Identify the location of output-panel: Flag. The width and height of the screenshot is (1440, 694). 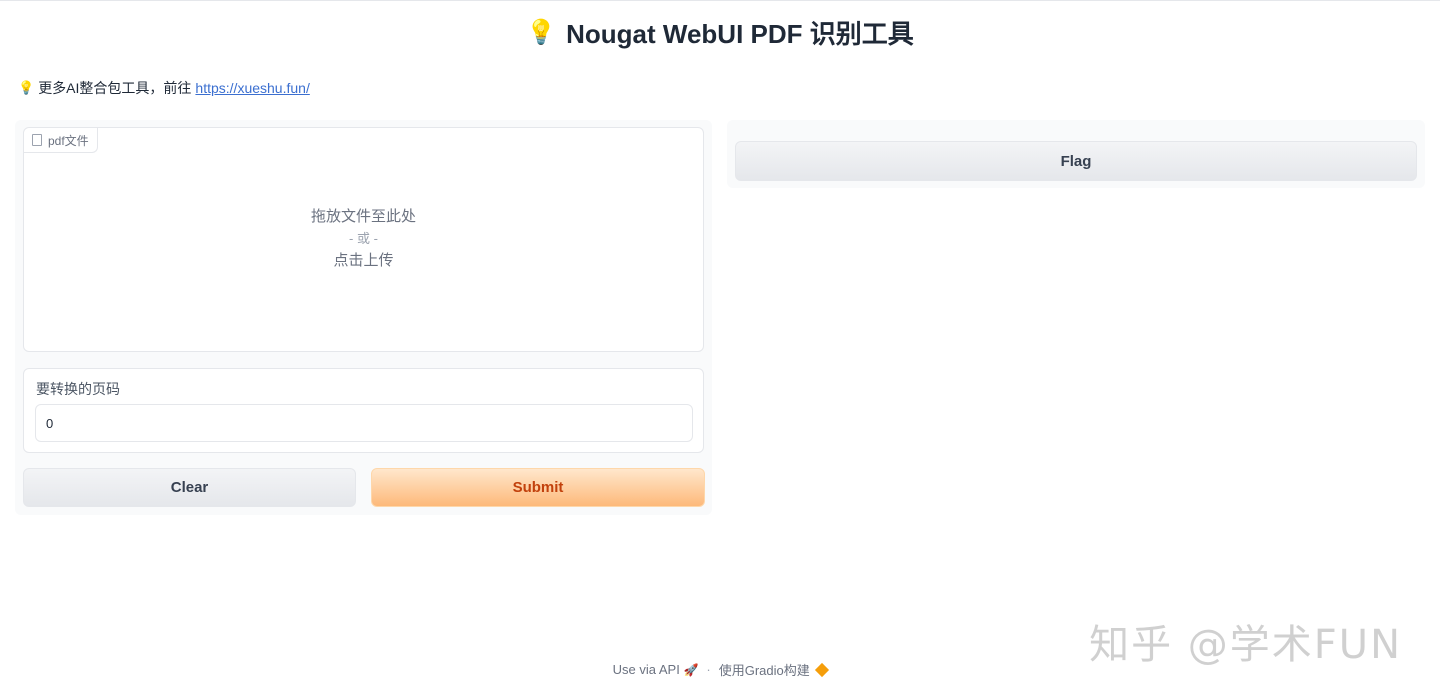
(1076, 154).